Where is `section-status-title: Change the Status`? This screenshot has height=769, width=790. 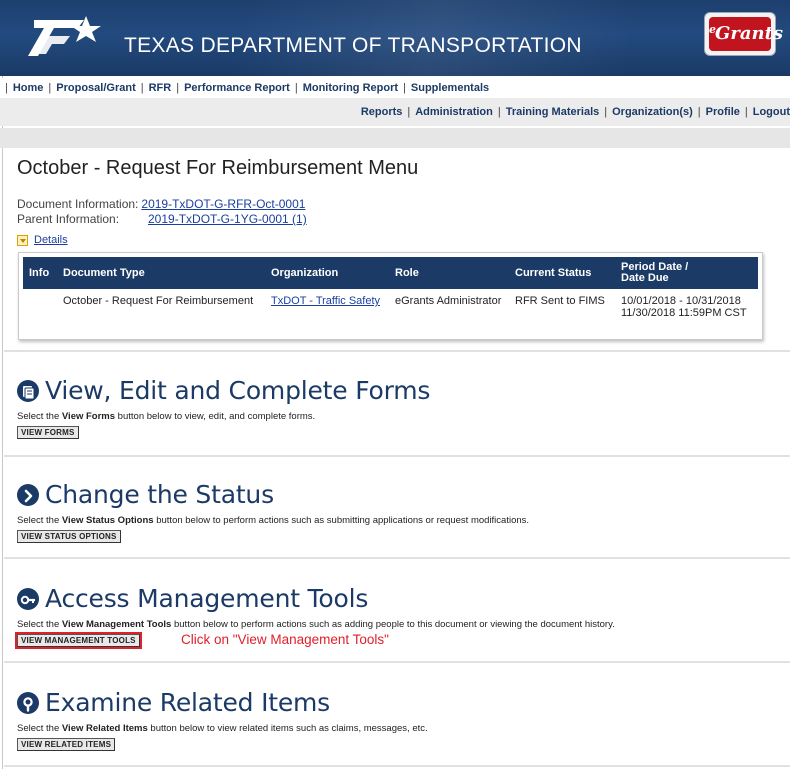
section-status-title: Change the Status is located at coordinates (159, 494).